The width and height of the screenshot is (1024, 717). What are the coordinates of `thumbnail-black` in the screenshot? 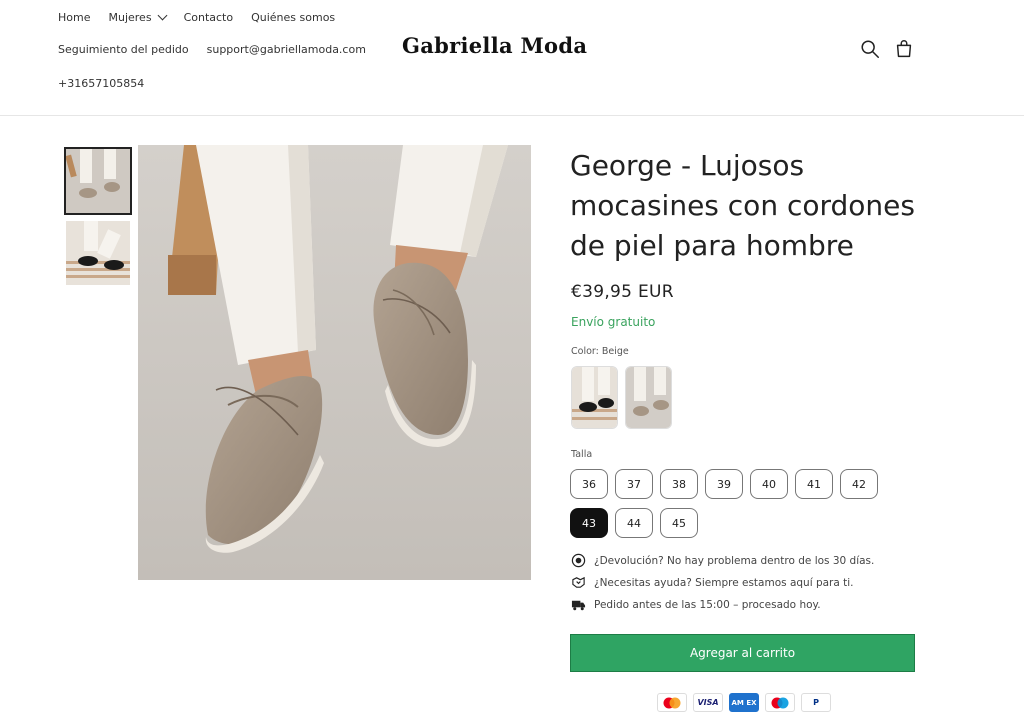 It's located at (98, 253).